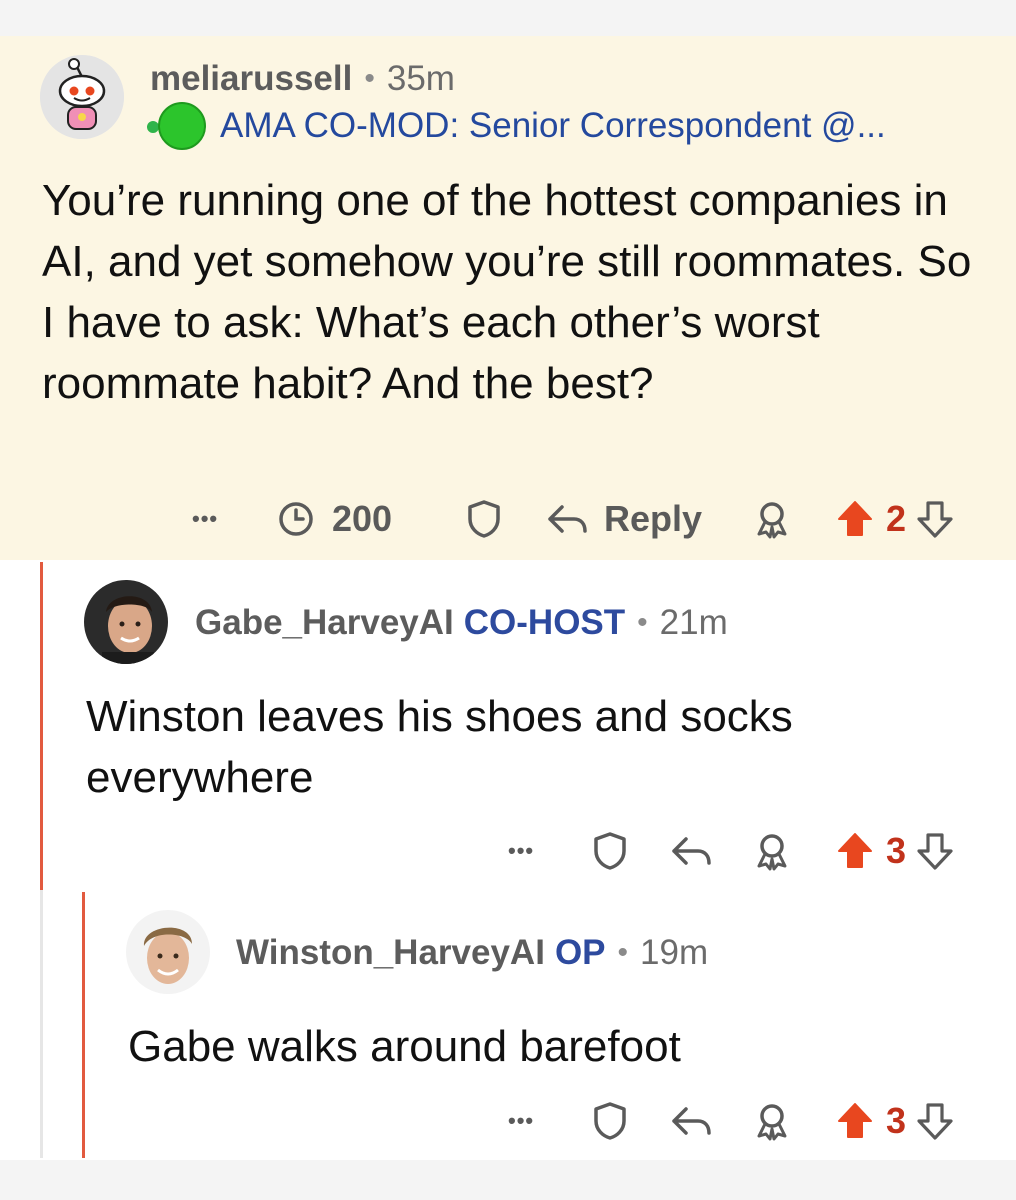 This screenshot has height=1200, width=1016. I want to click on views-icon, so click(296, 519).